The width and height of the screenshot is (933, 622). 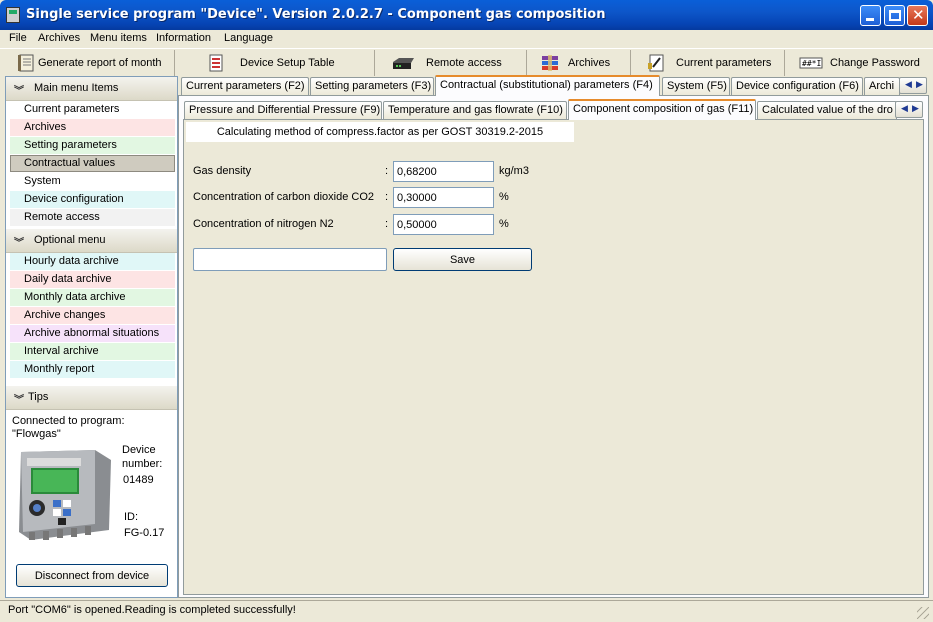 I want to click on connected-label: Connected to program:, so click(x=68, y=421).